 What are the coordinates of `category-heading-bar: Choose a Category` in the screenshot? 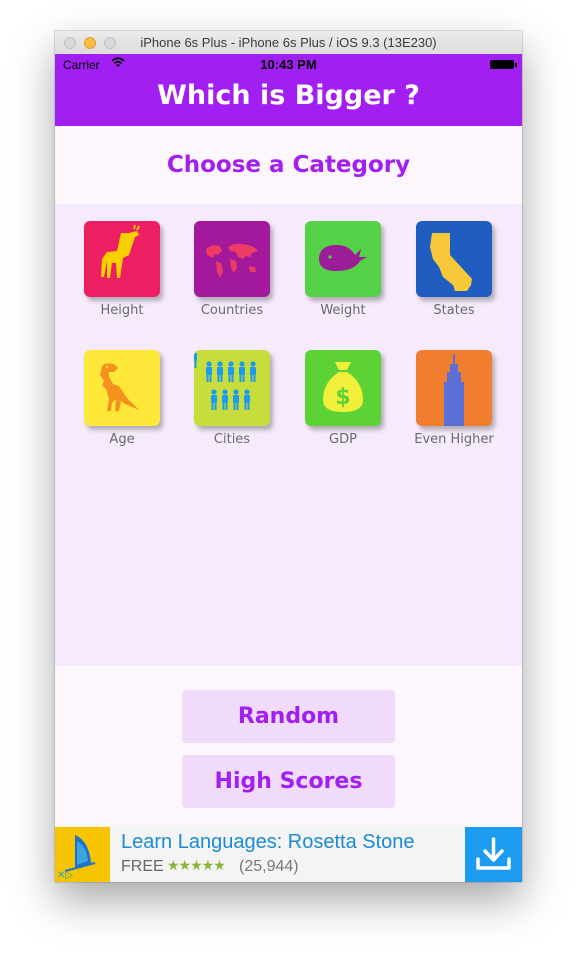 It's located at (288, 165).